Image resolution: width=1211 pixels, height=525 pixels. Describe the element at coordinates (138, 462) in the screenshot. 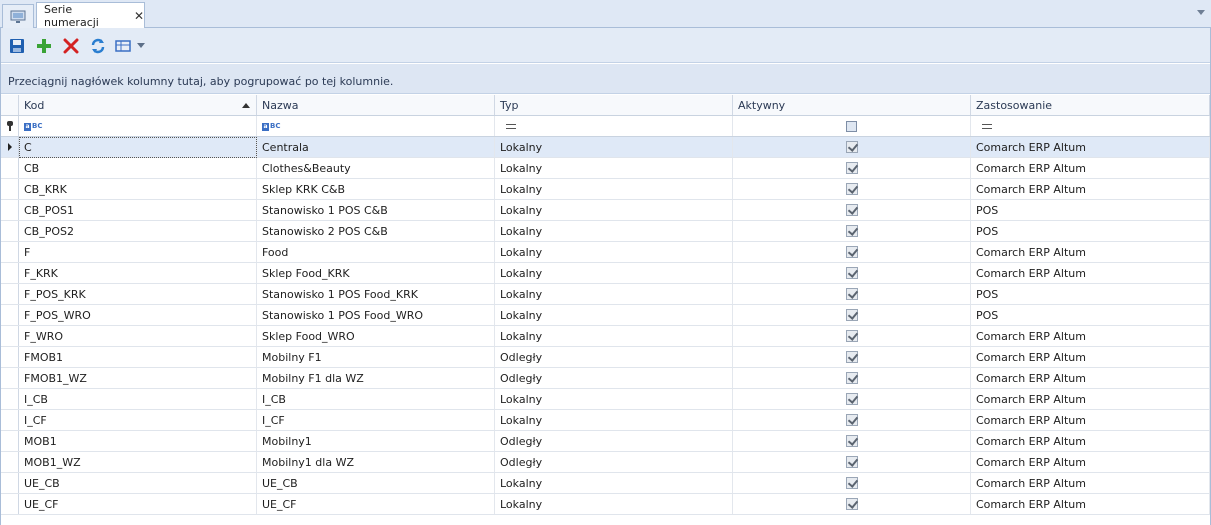

I see `cell-kod: MOB1_WZ` at that location.